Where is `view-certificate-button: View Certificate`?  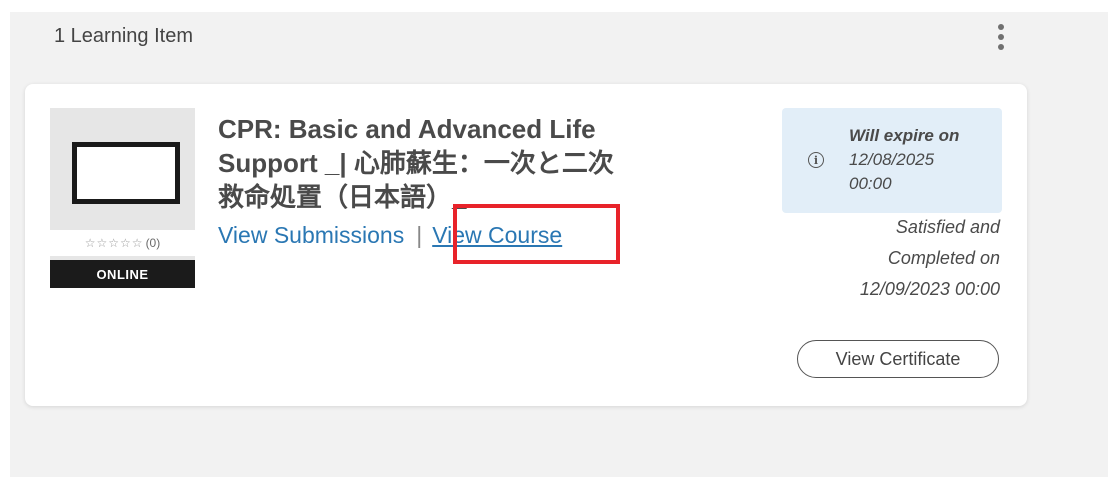 view-certificate-button: View Certificate is located at coordinates (898, 359).